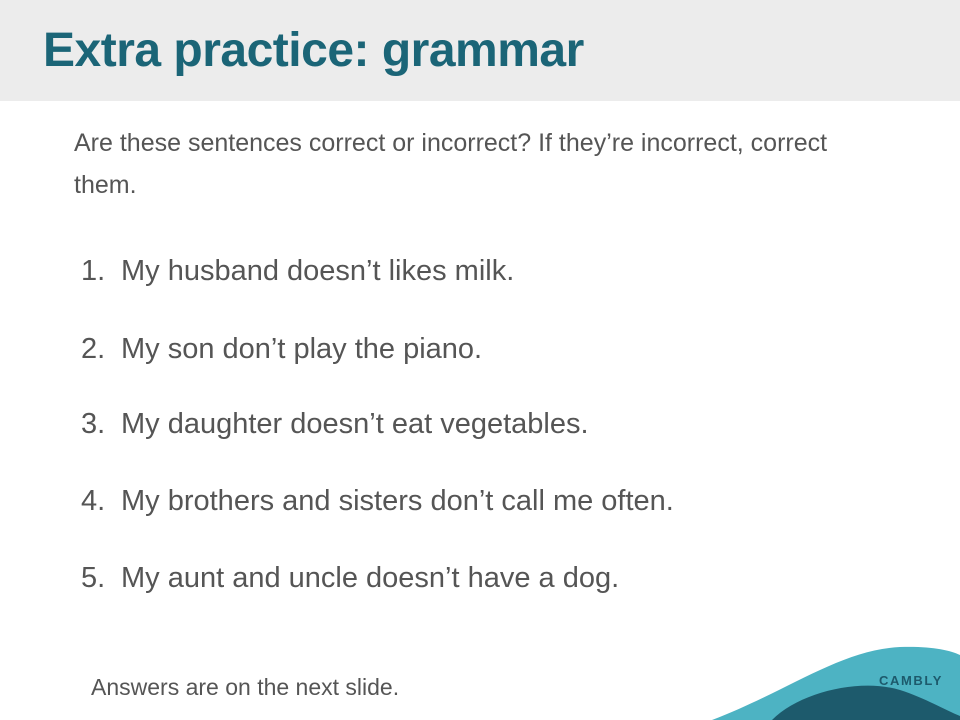 The height and width of the screenshot is (720, 960). Describe the element at coordinates (836, 683) in the screenshot. I see `decorative-wave` at that location.